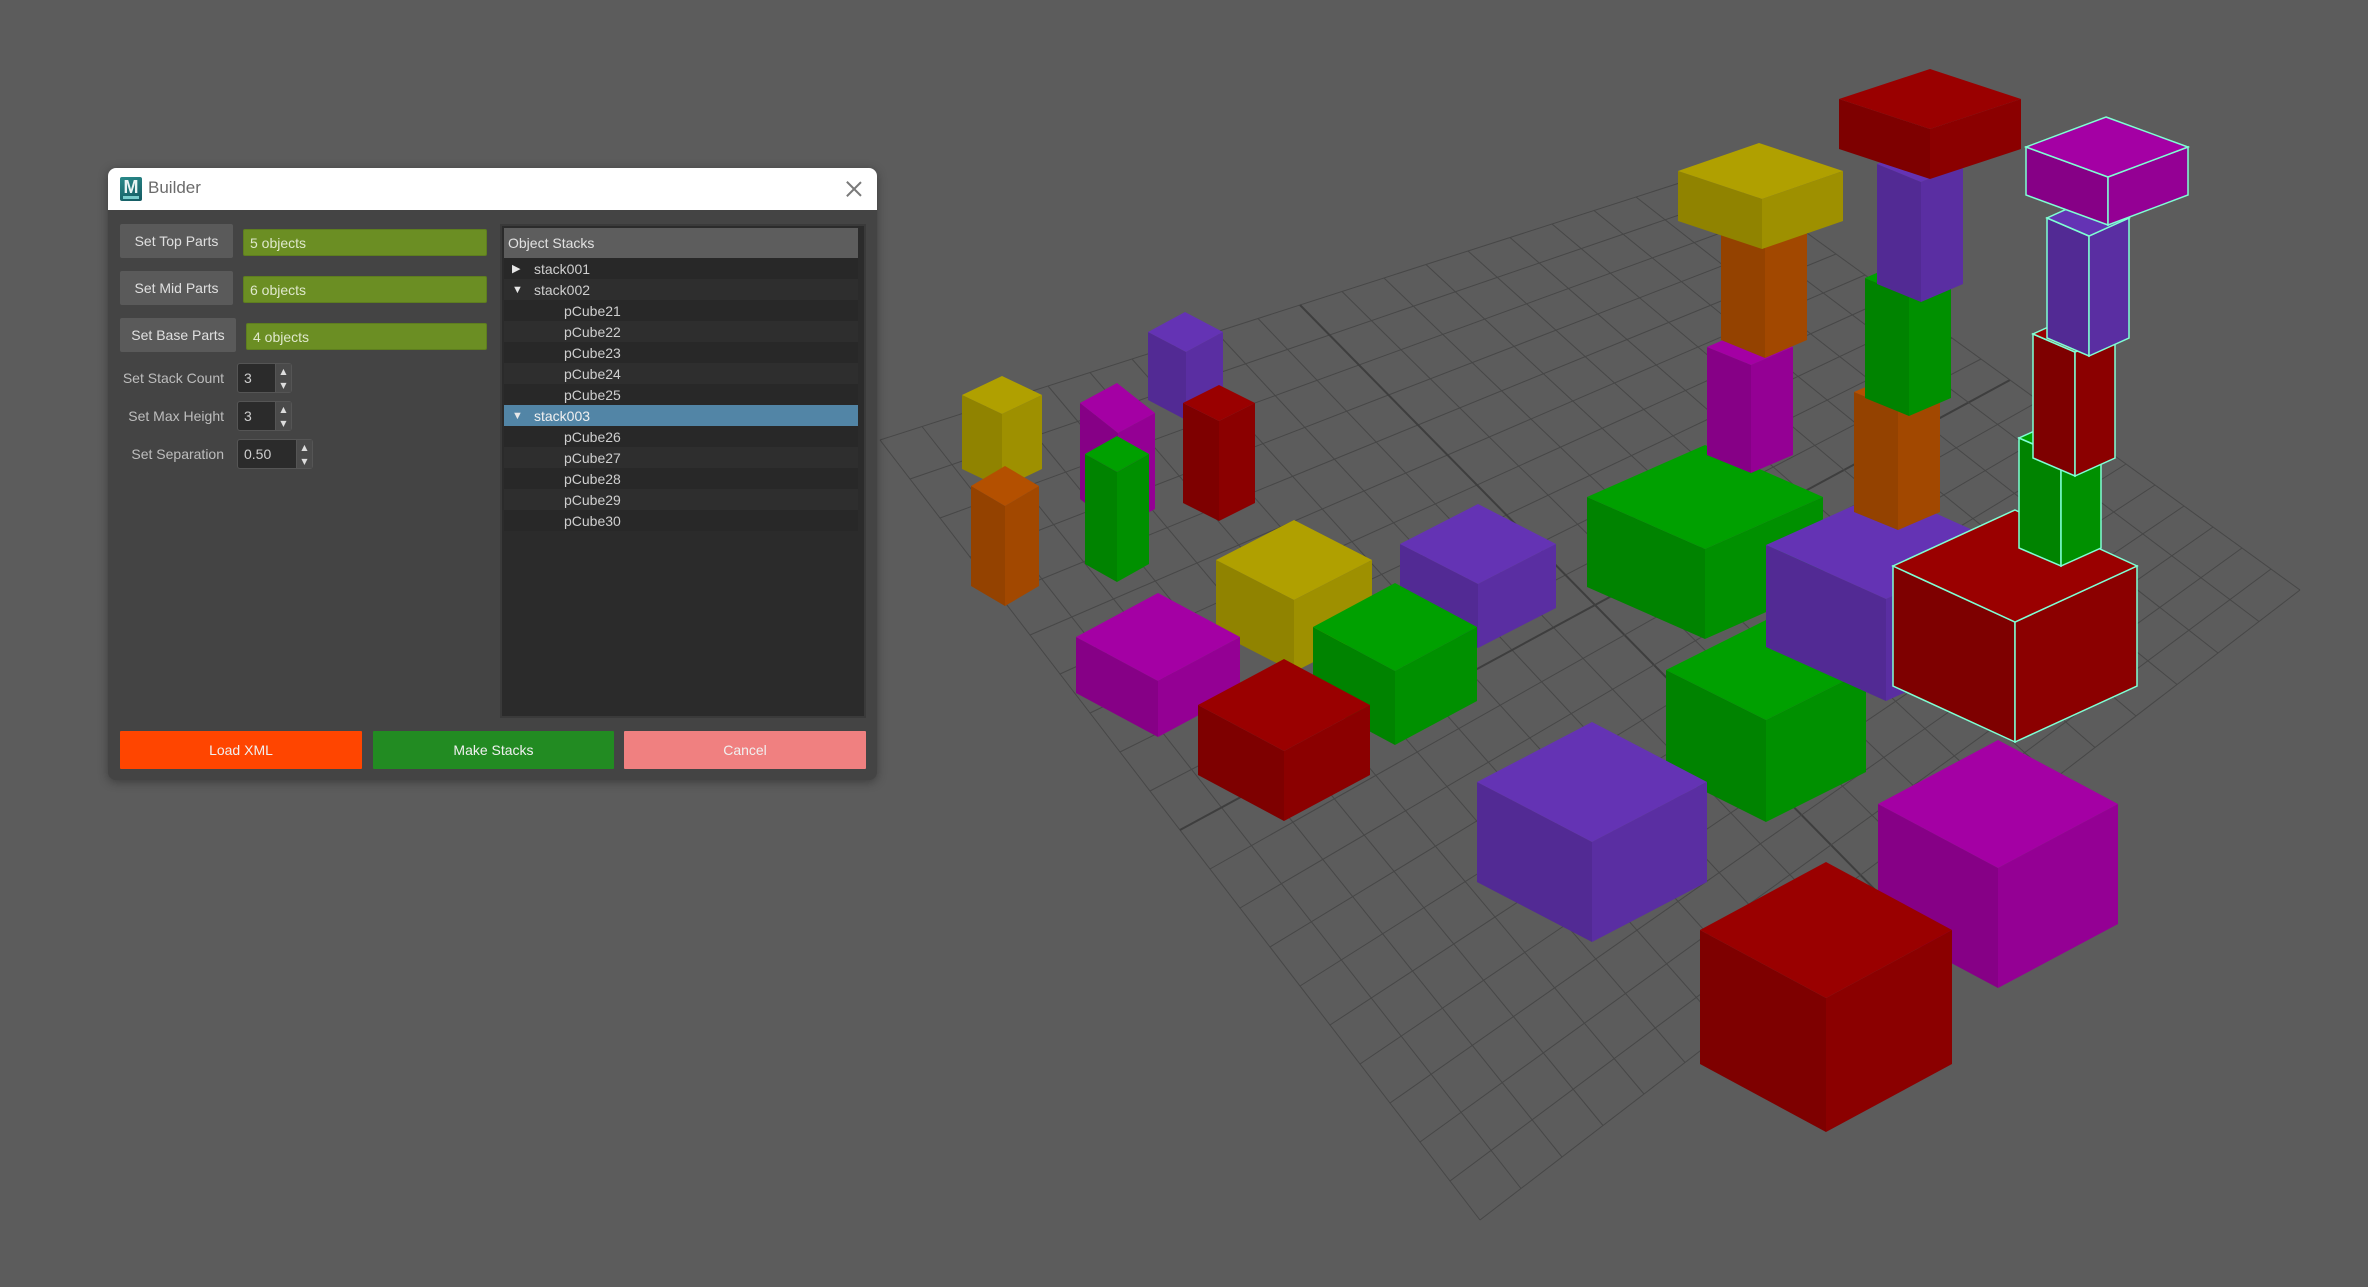 The width and height of the screenshot is (2368, 1287). Describe the element at coordinates (681, 457) in the screenshot. I see `tree-item-object: pCube27` at that location.